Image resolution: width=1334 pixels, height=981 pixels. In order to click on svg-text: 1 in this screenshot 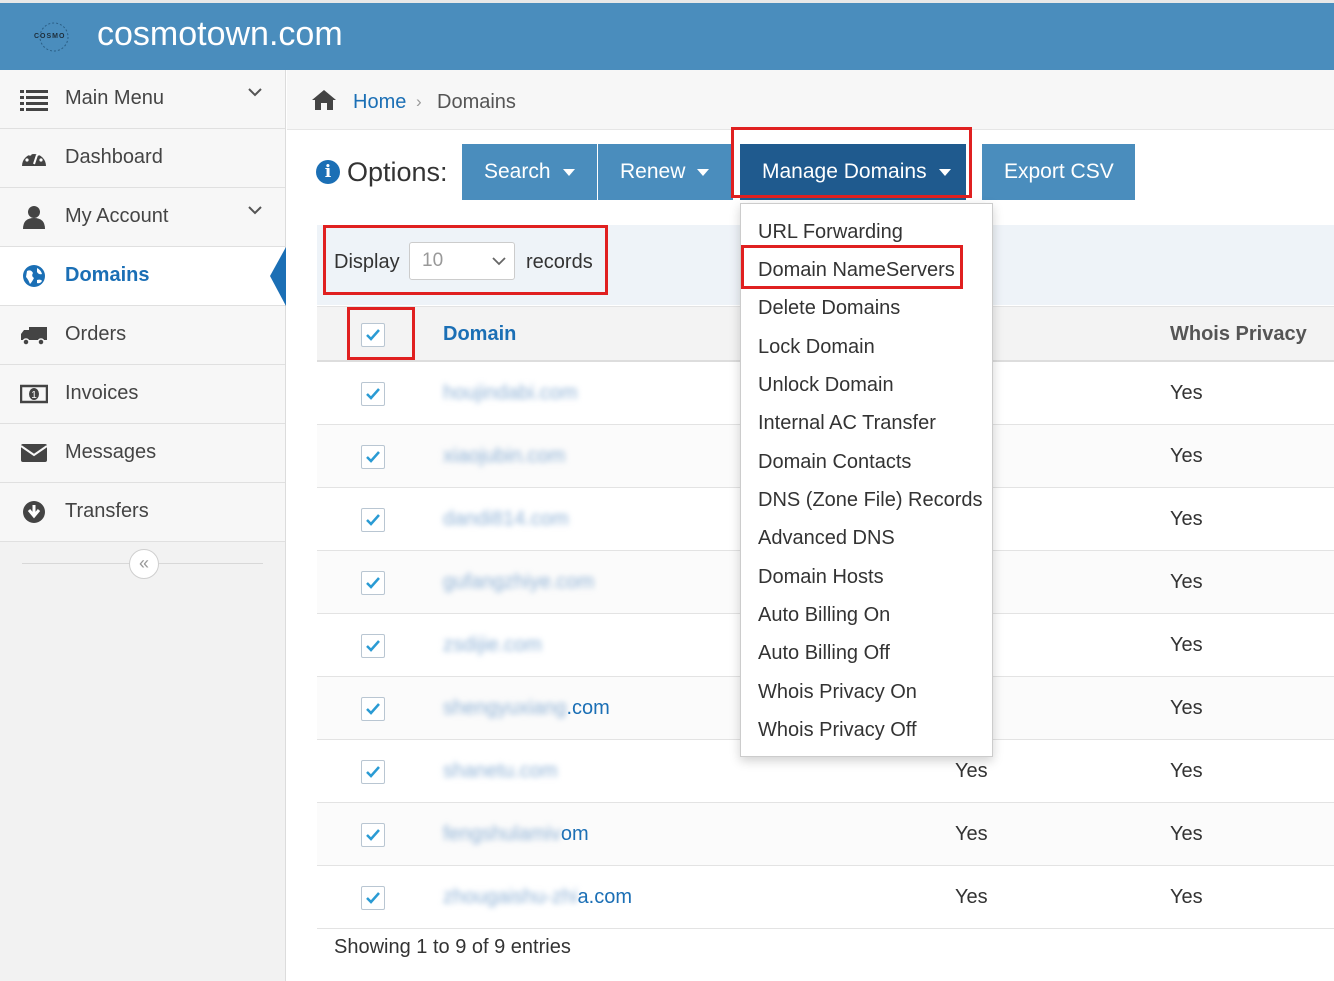, I will do `click(34, 395)`.